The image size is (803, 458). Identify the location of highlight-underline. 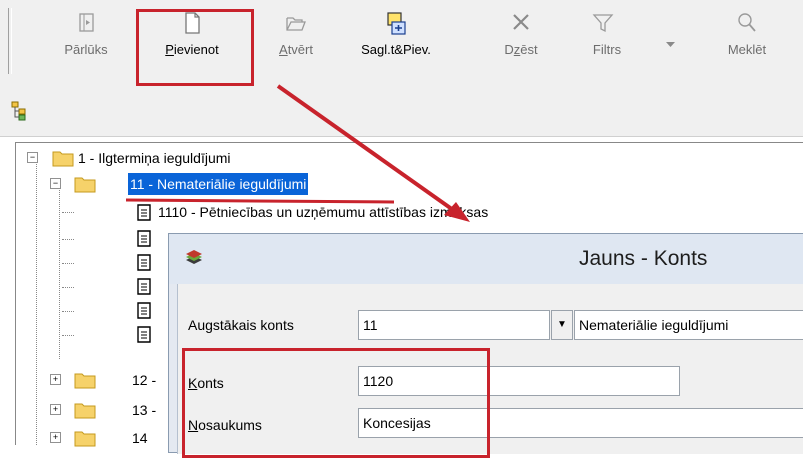
(260, 201).